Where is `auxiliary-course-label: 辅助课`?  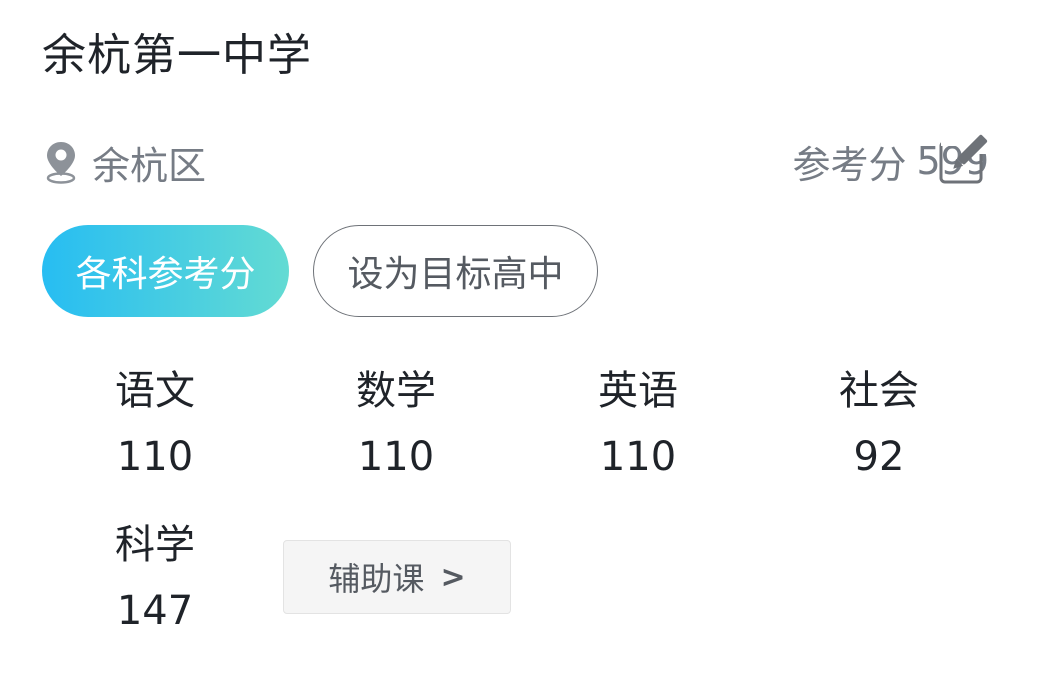
auxiliary-course-label: 辅助课 is located at coordinates (376, 579).